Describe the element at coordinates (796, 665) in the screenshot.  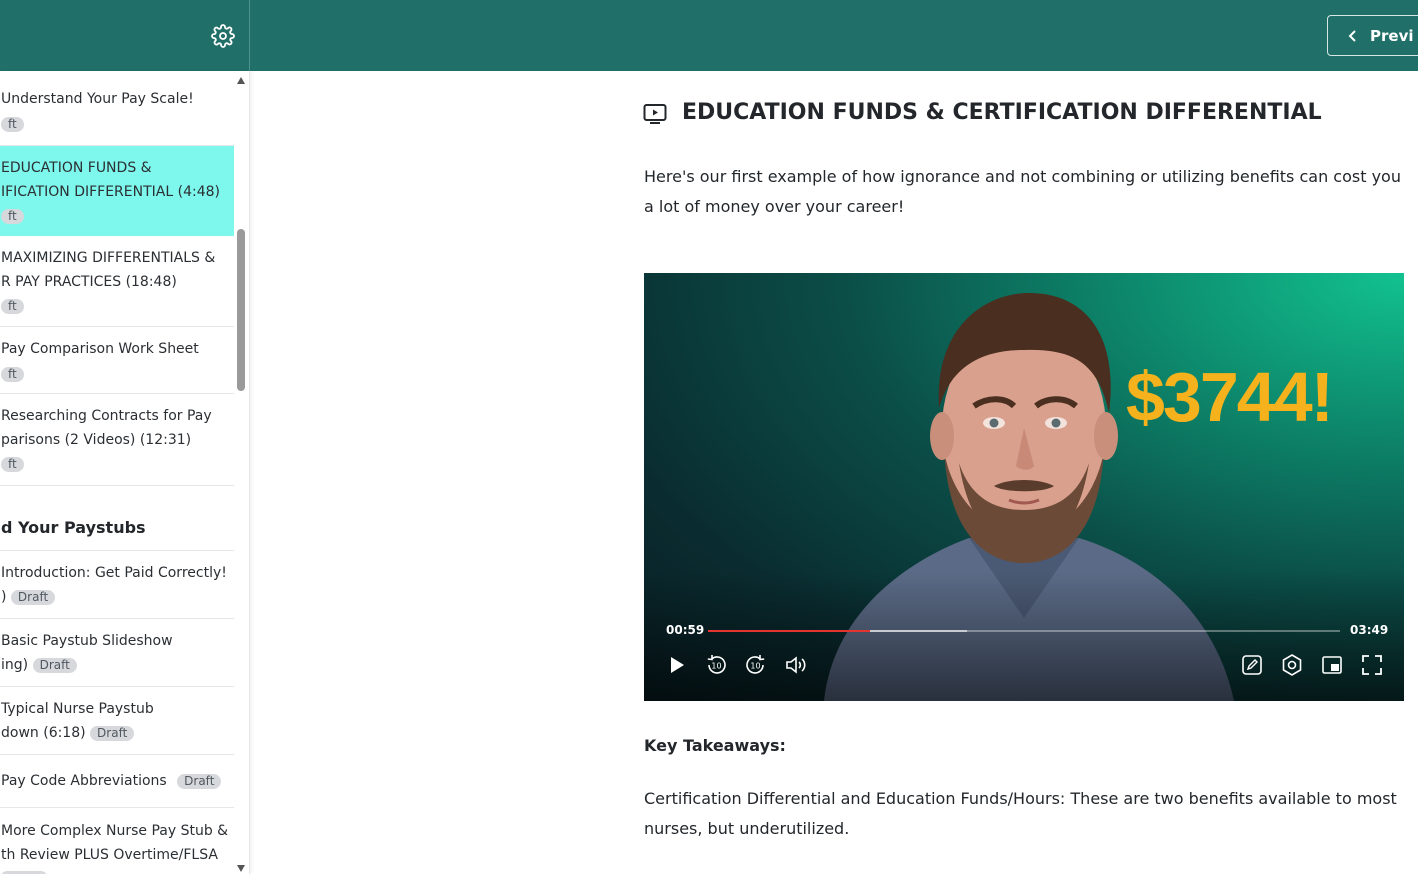
I see `volume-icon` at that location.